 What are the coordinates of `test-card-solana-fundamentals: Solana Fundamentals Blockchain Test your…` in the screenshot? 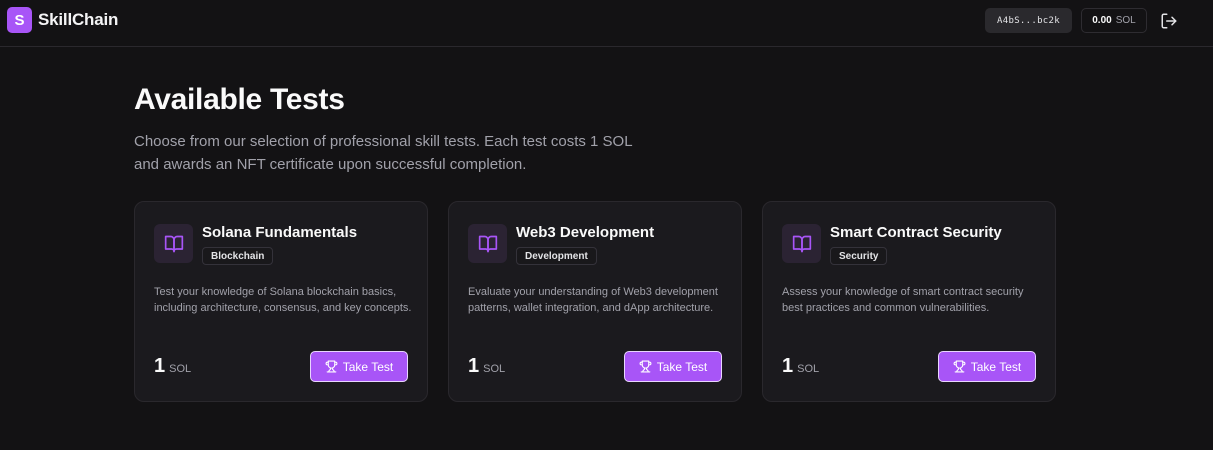 It's located at (281, 301).